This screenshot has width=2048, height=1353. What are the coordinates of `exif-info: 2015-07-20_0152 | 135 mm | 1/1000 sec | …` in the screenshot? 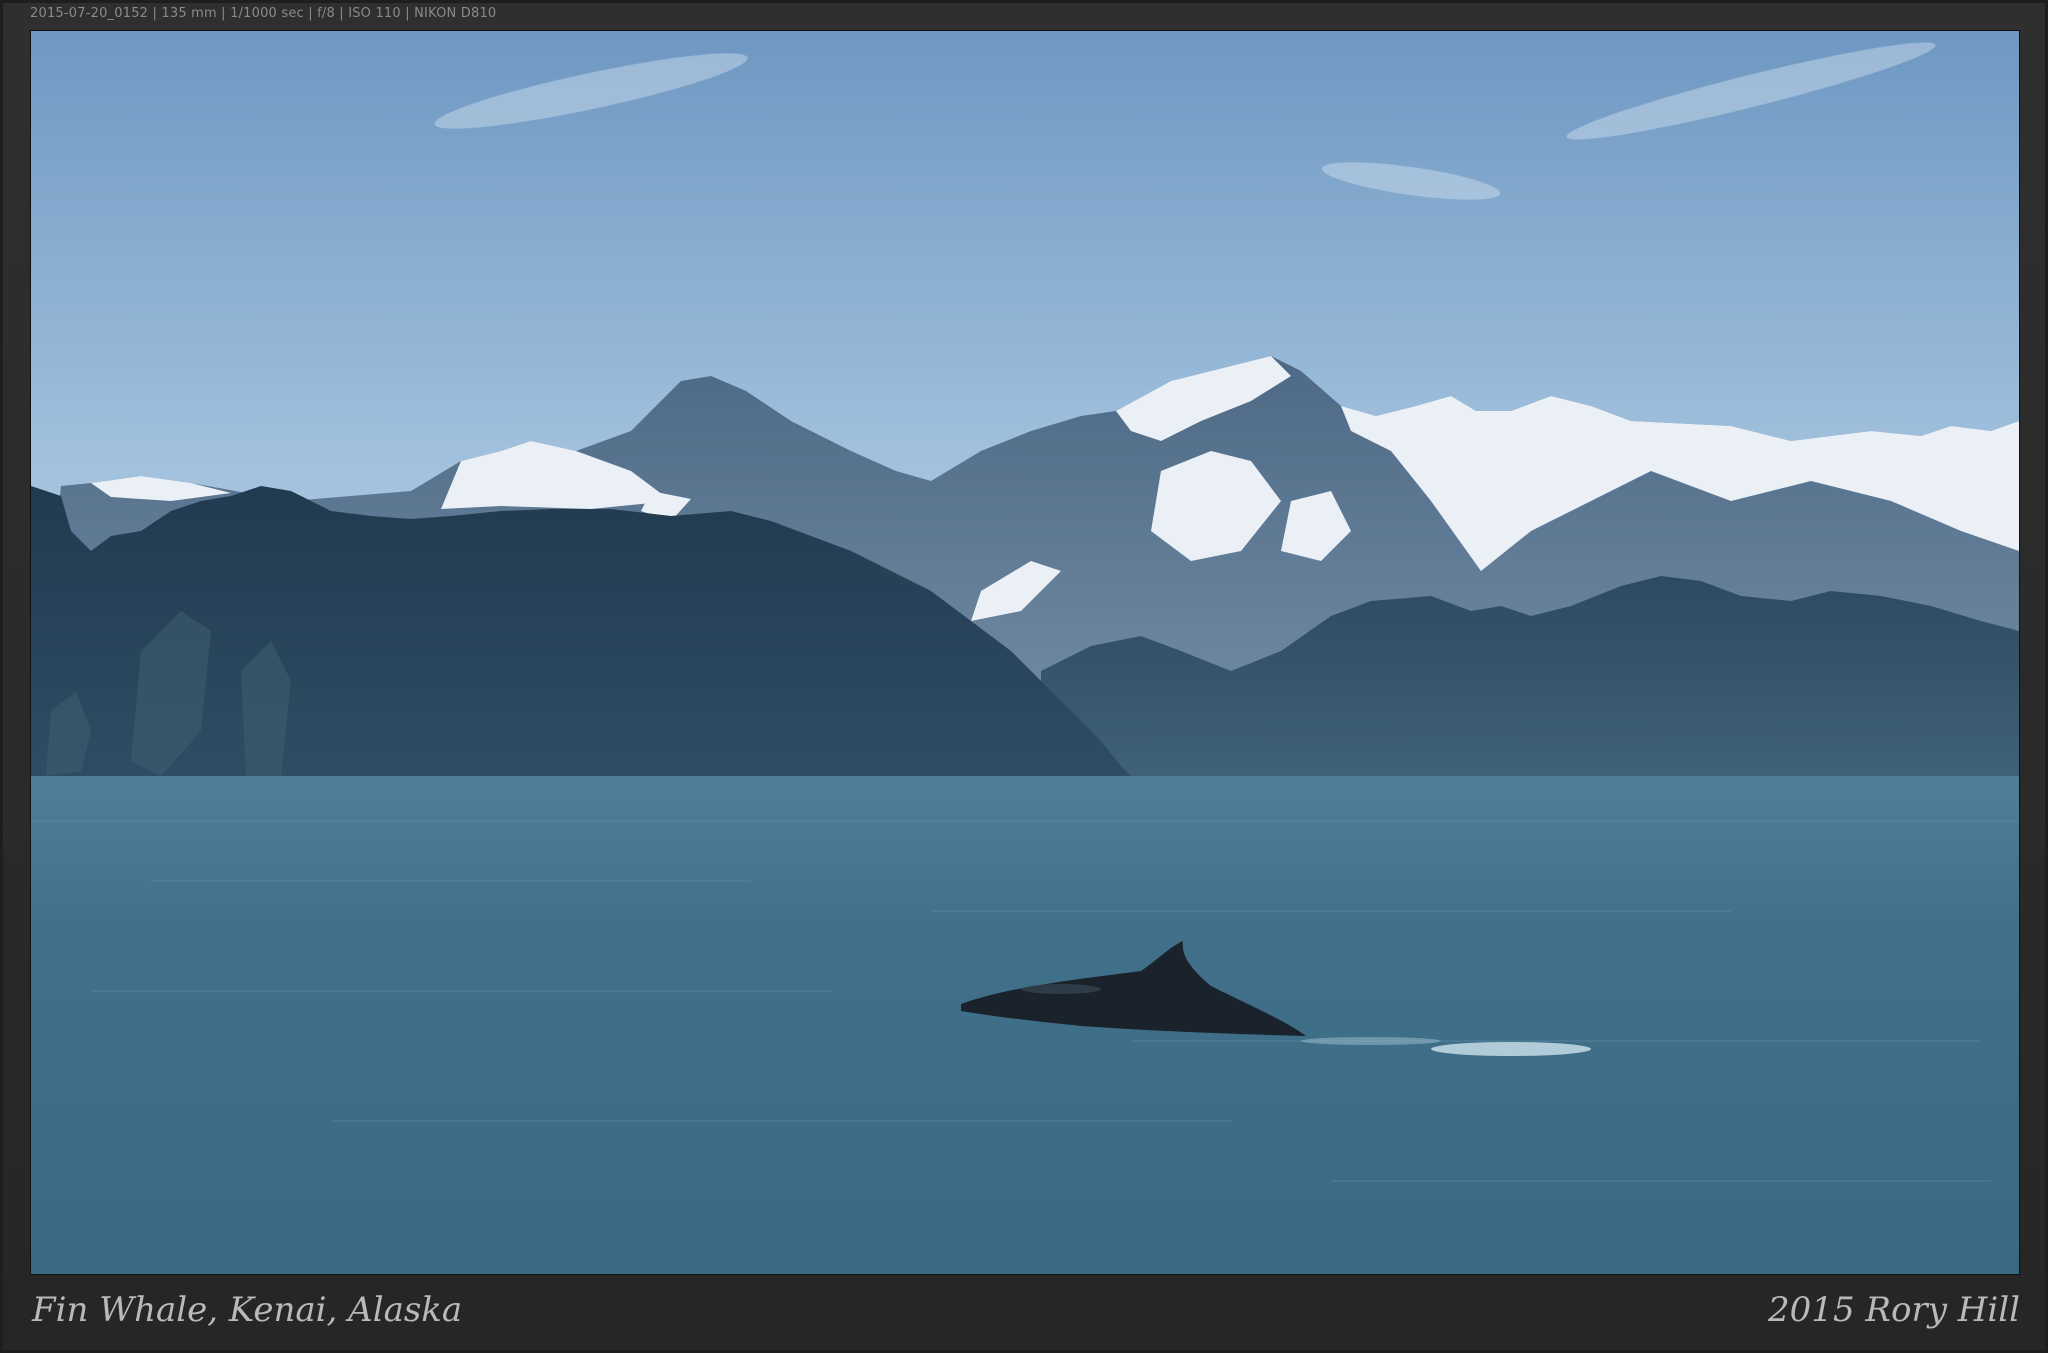 It's located at (263, 13).